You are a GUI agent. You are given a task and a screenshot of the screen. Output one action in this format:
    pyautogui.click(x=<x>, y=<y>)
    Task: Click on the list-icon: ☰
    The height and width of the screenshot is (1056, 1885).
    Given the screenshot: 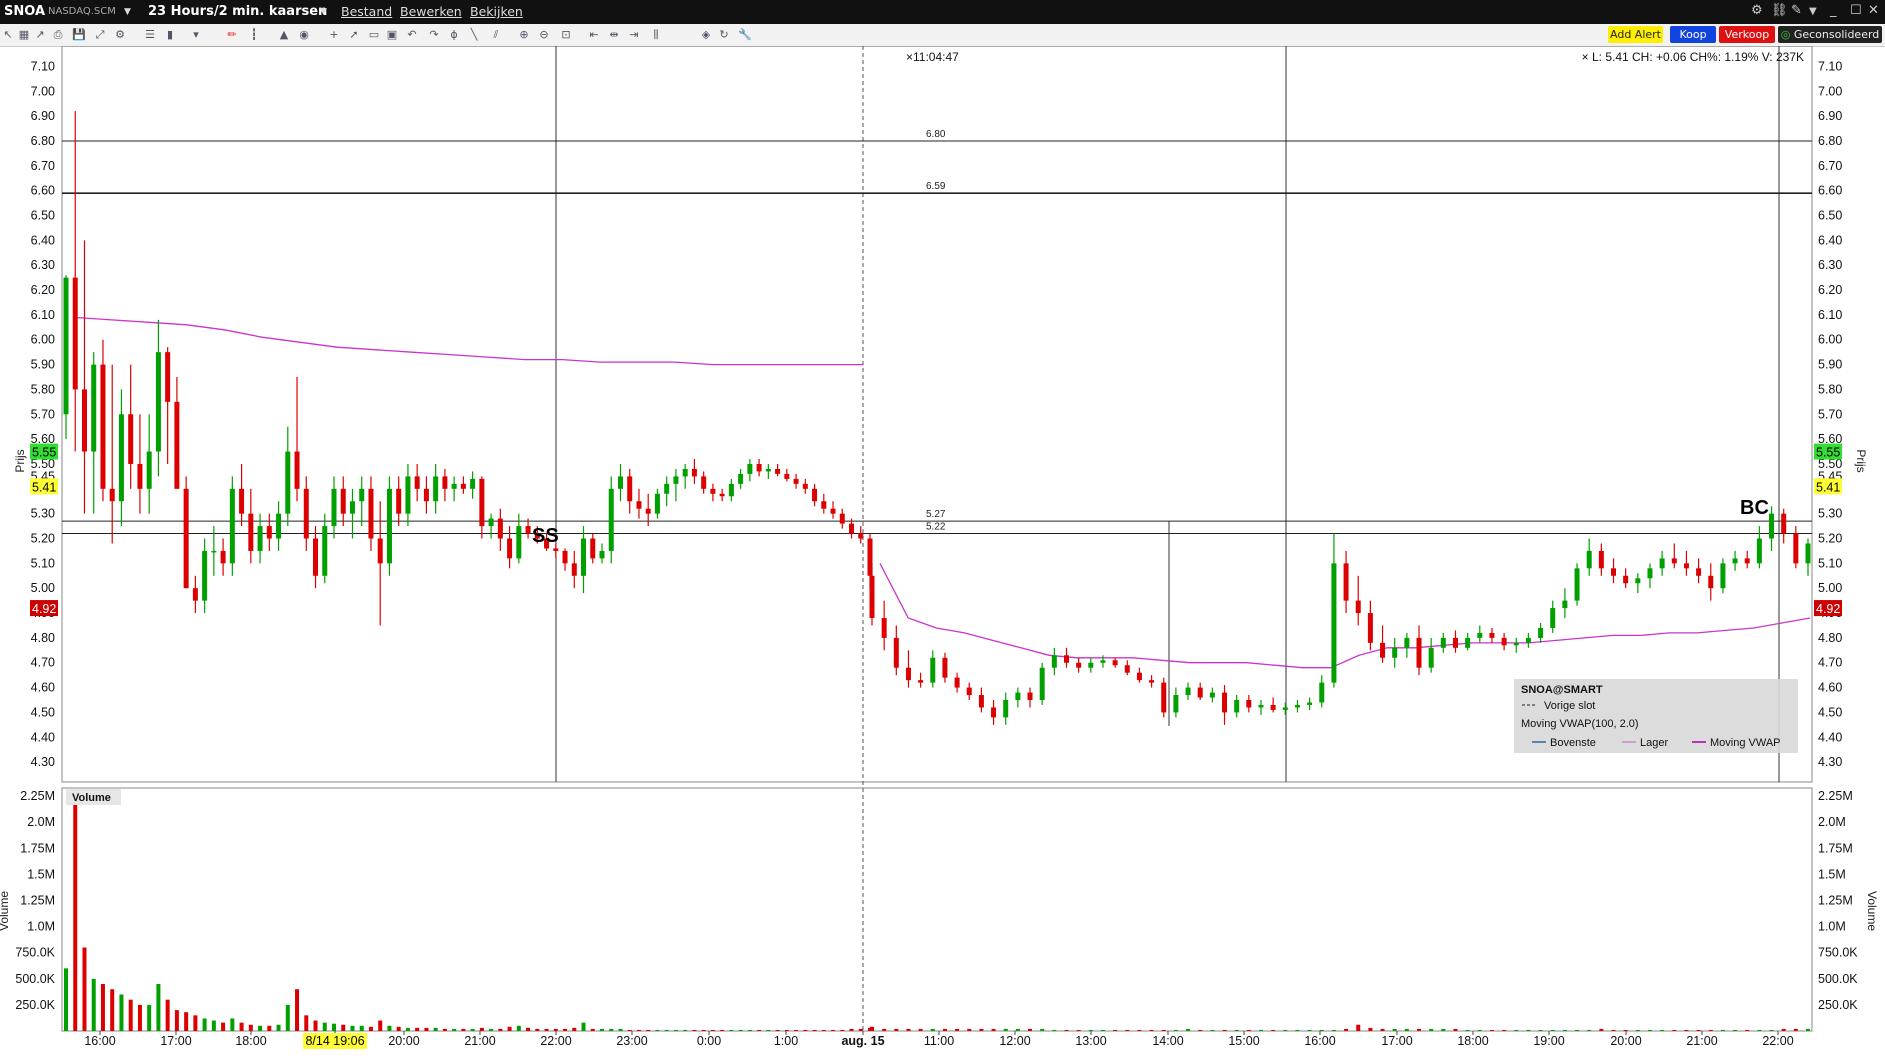 What is the action you would take?
    pyautogui.click(x=150, y=35)
    